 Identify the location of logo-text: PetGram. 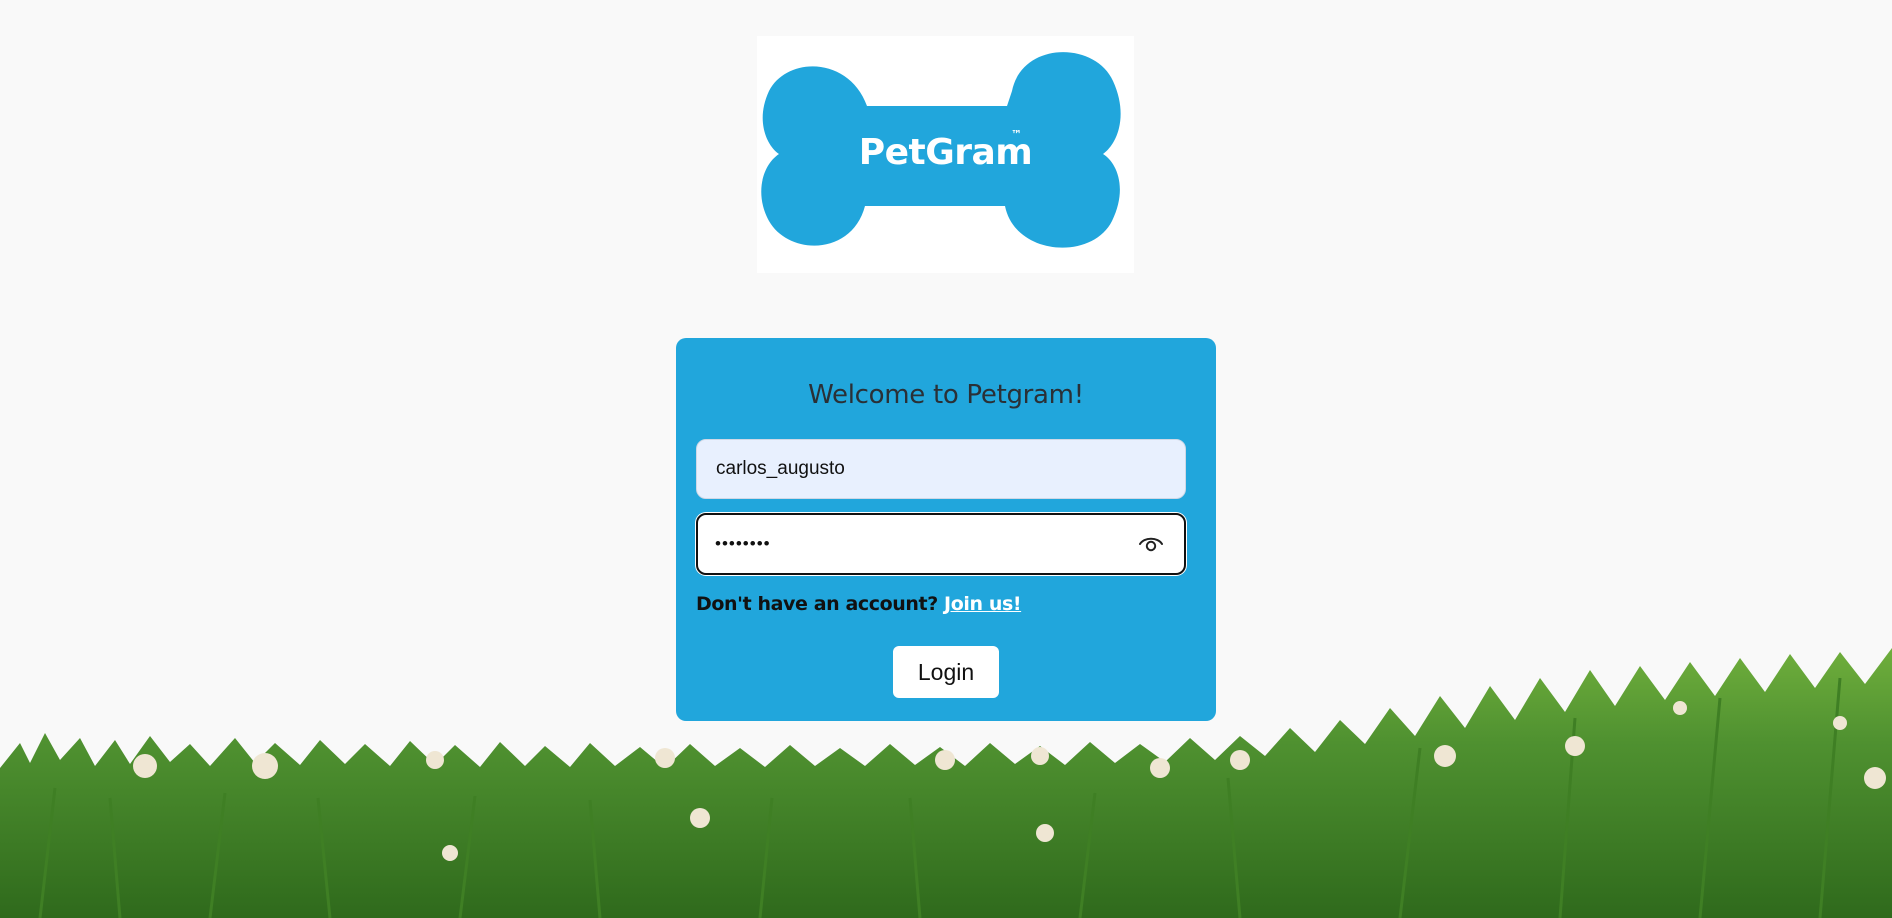
(945, 152).